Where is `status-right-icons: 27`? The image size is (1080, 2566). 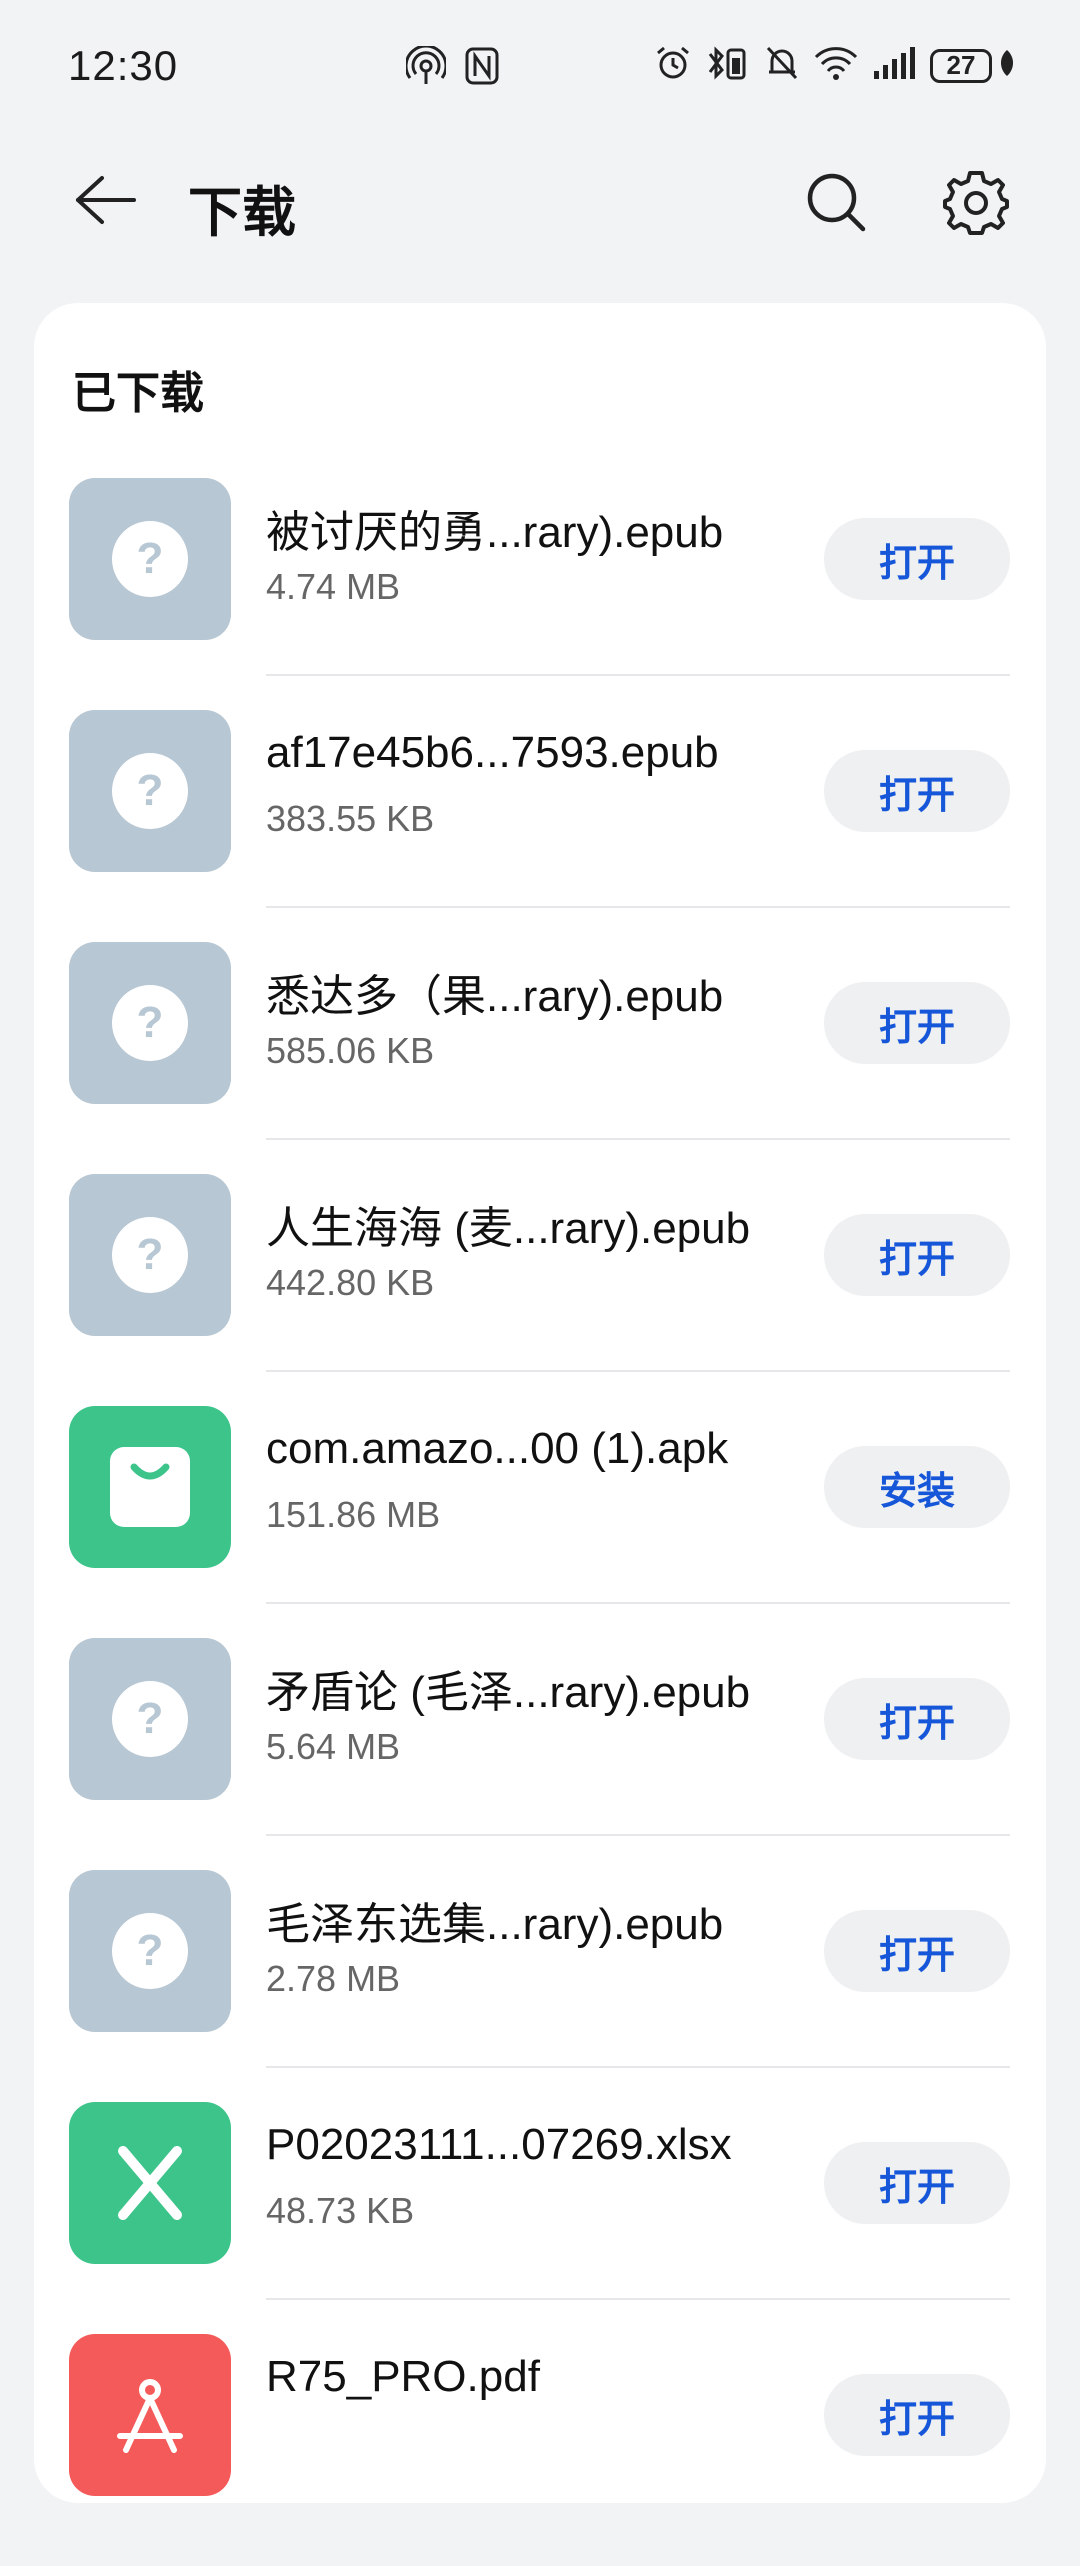 status-right-icons: 27 is located at coordinates (835, 65).